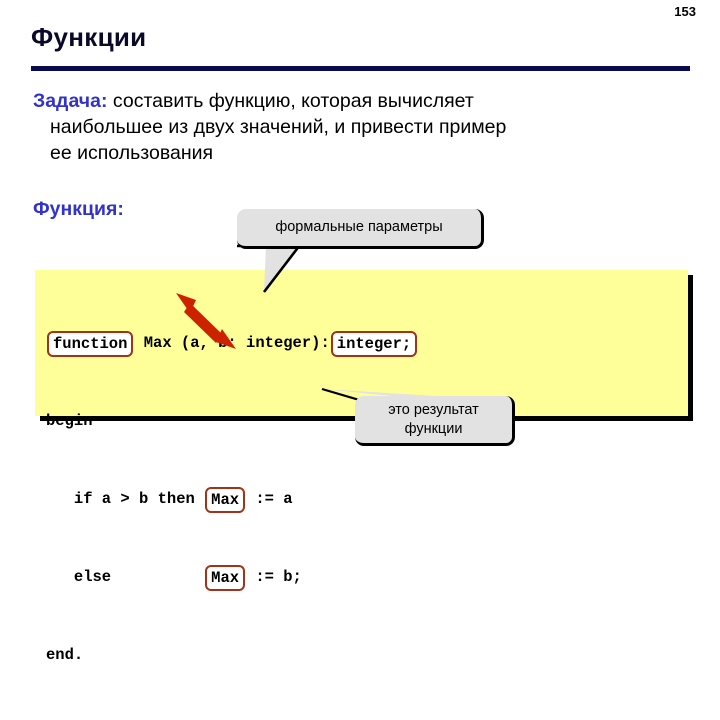 This screenshot has width=720, height=720. I want to click on code-line-3: if a > b then Max := a, so click(232, 499).